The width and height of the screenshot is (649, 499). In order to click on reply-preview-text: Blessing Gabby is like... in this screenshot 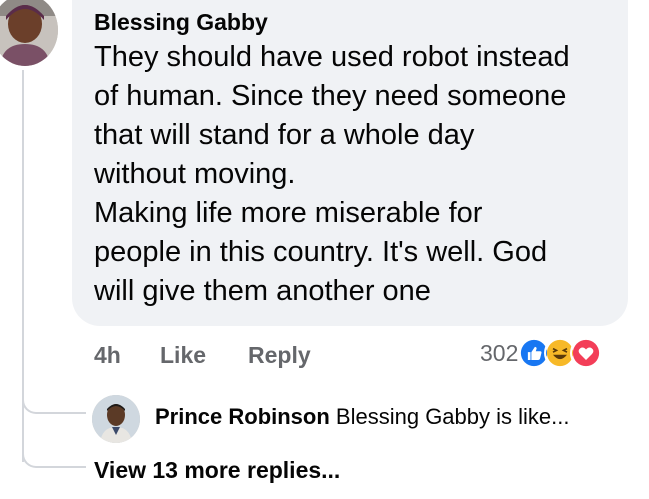, I will do `click(452, 416)`.